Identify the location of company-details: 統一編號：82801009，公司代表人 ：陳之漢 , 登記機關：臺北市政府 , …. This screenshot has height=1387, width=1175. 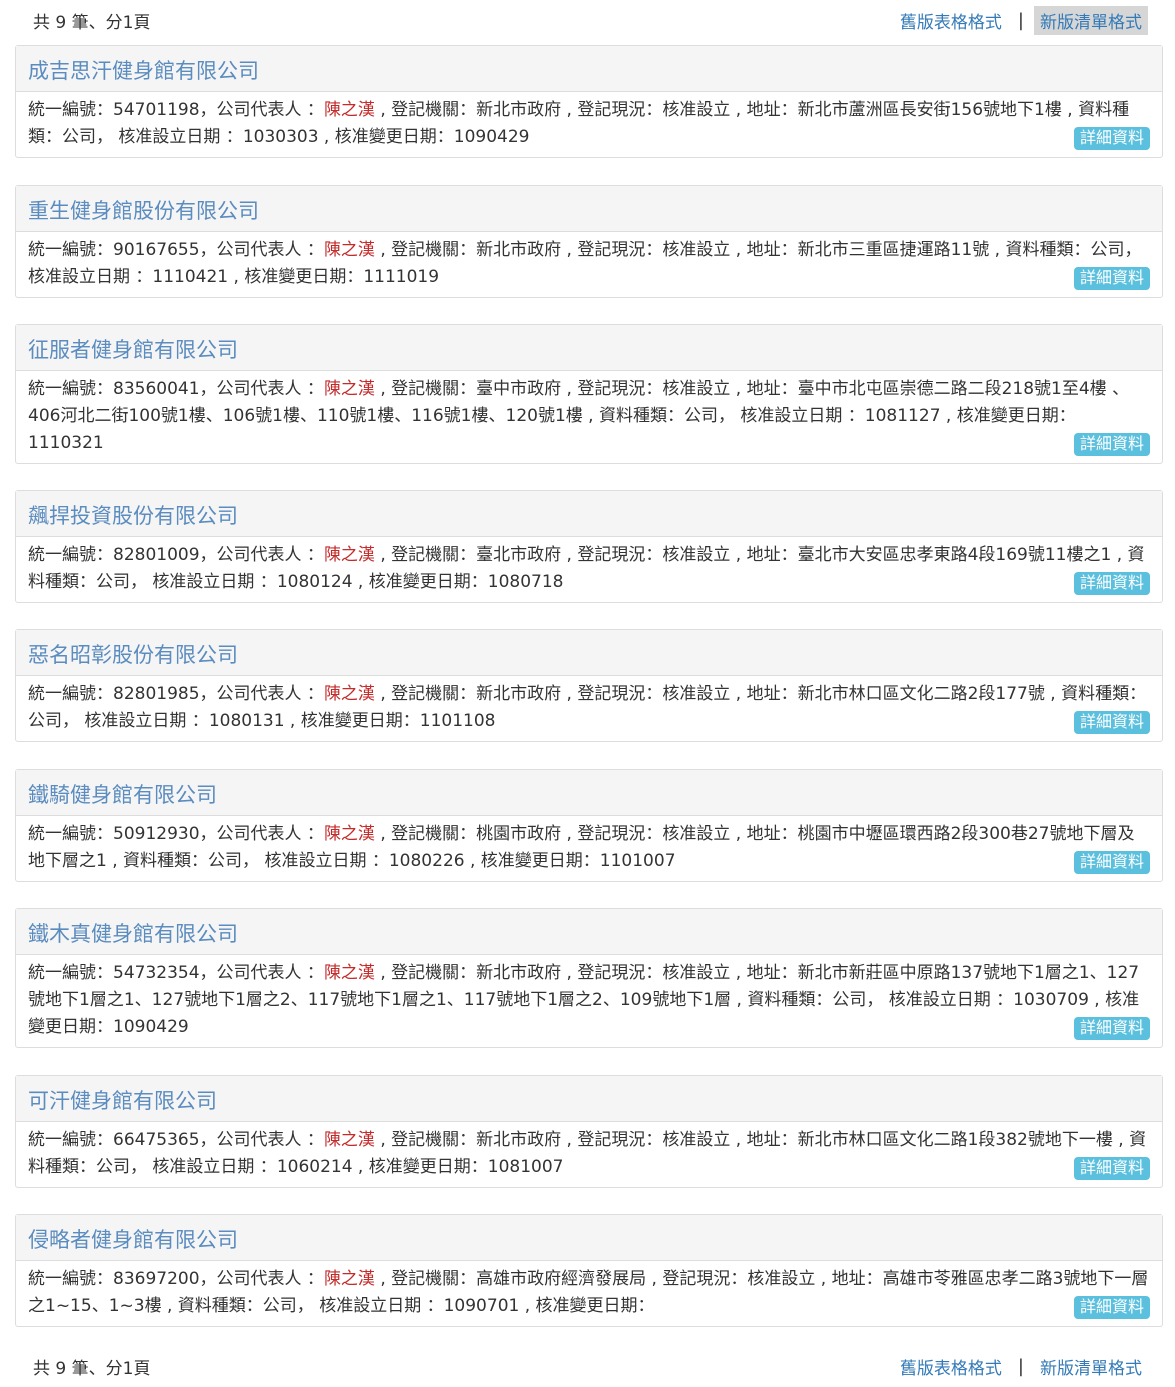
(589, 569).